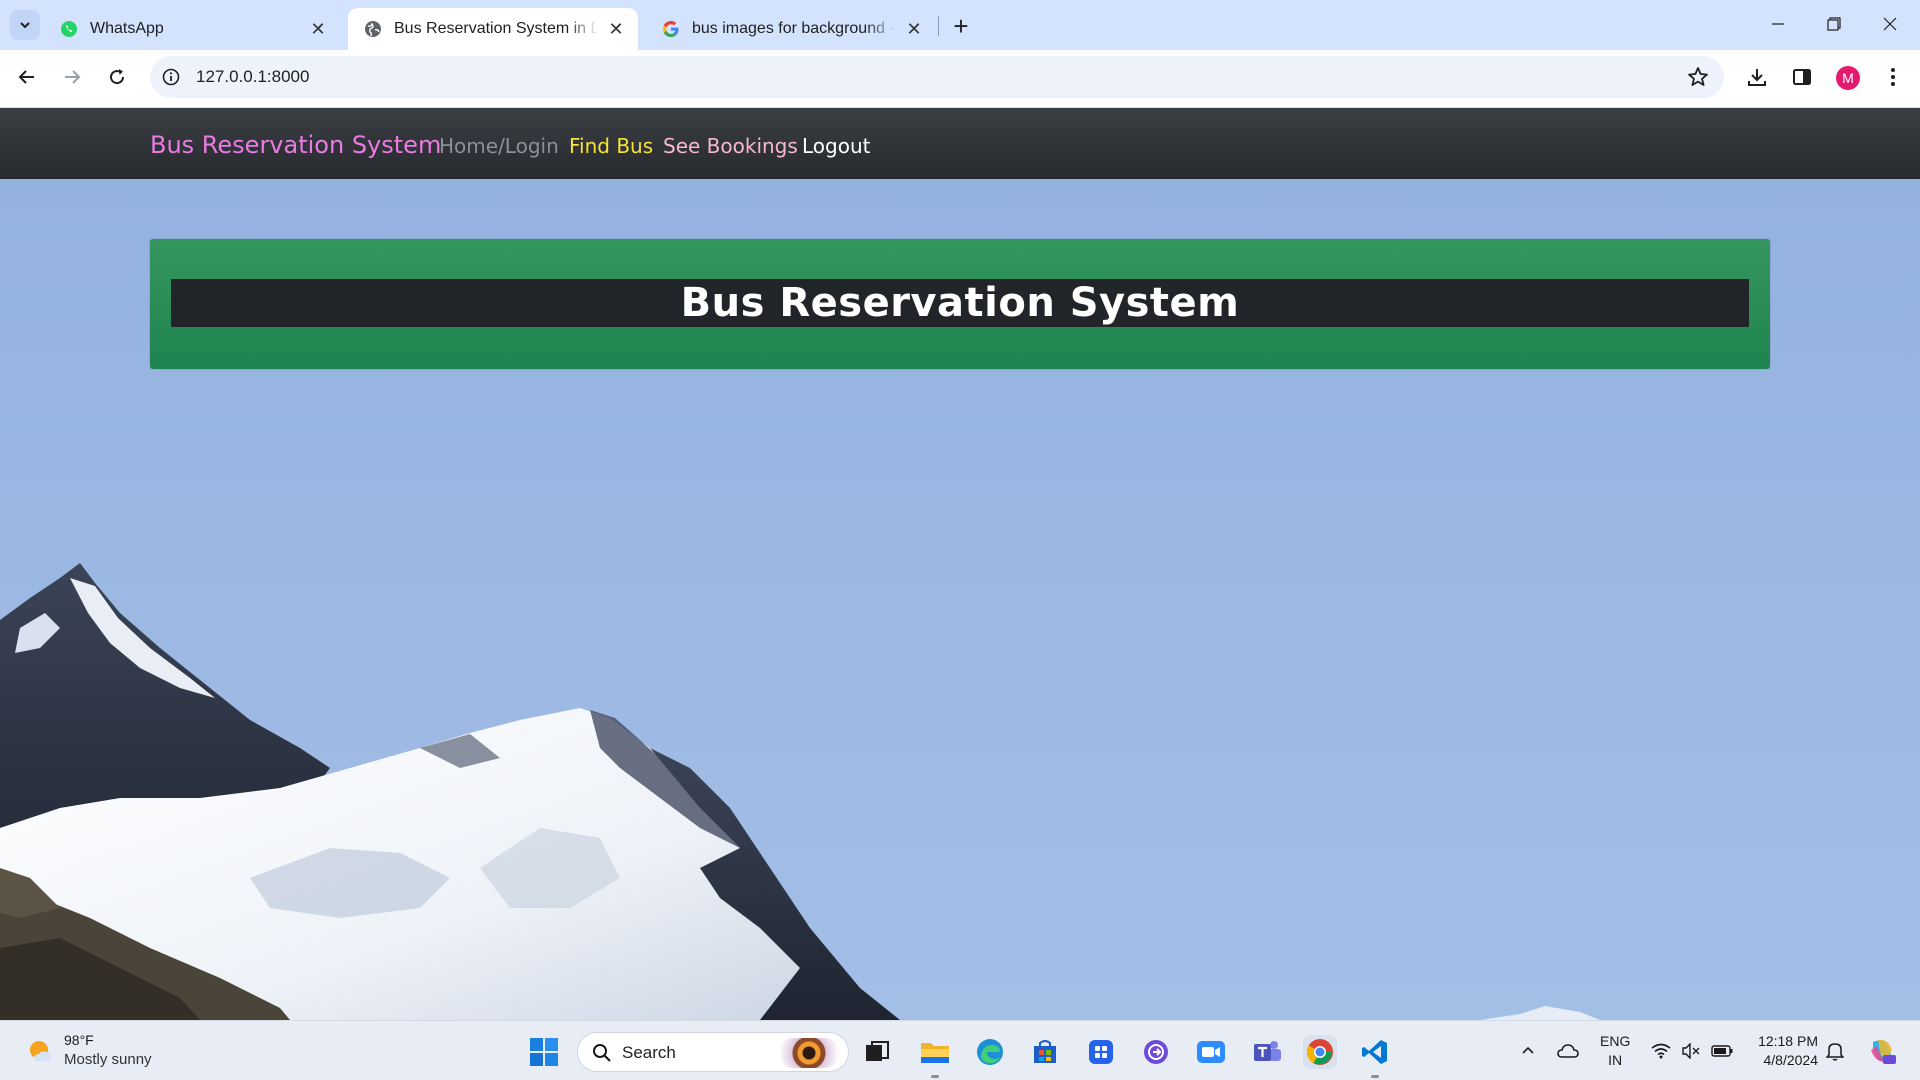 The width and height of the screenshot is (1920, 1080). What do you see at coordinates (671, 29) in the screenshot?
I see `google-icon` at bounding box center [671, 29].